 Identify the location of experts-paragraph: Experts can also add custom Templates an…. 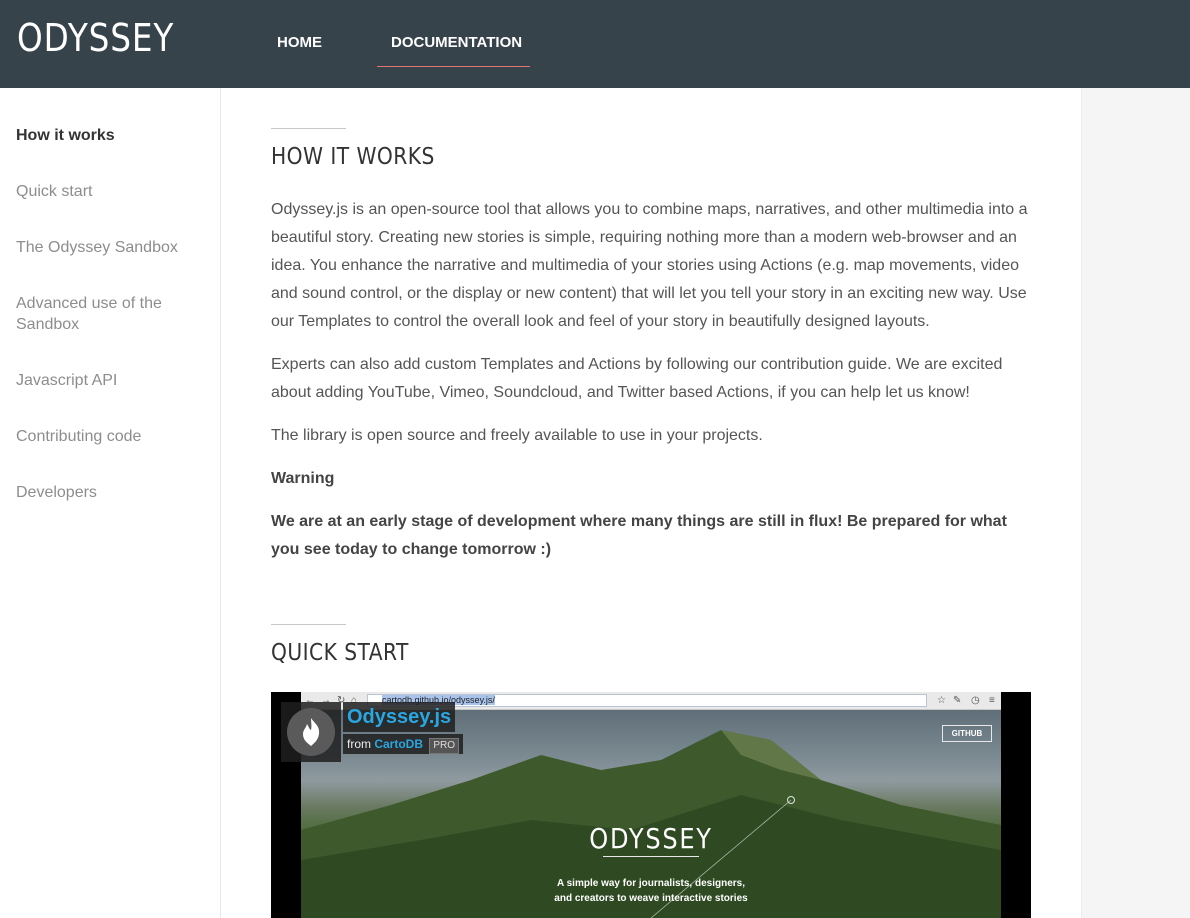
(637, 378).